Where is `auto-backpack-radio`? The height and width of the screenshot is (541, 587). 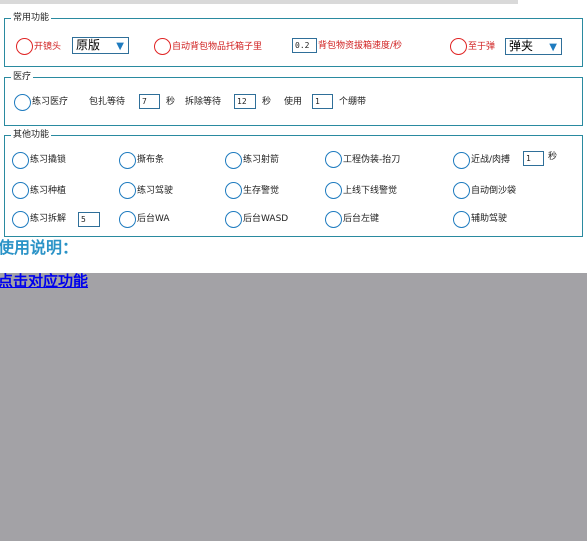
auto-backpack-radio is located at coordinates (162, 46).